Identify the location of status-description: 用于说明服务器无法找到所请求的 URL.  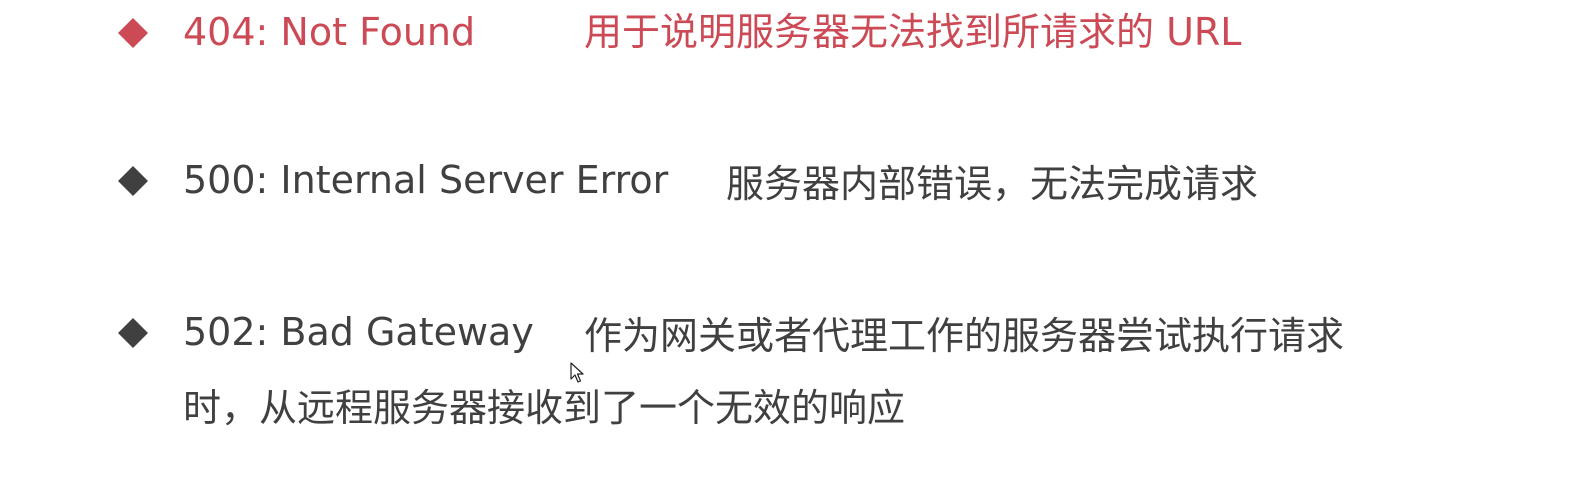
(913, 32).